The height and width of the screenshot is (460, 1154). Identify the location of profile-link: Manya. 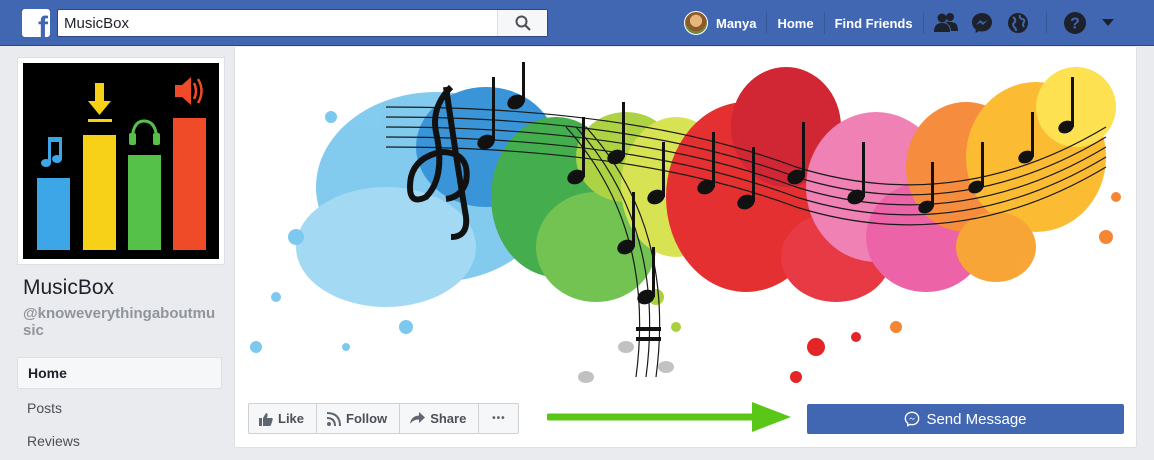
(724, 23).